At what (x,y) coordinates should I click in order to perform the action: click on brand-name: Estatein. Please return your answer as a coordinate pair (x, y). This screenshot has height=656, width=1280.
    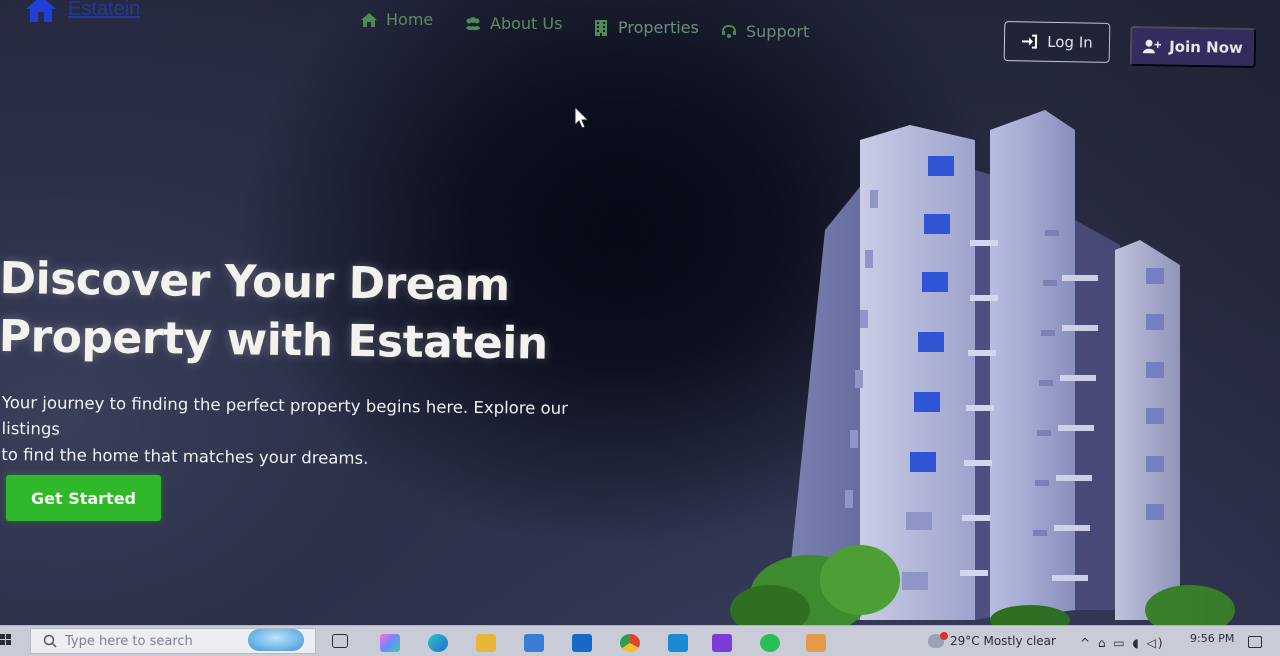
    Looking at the image, I should click on (104, 10).